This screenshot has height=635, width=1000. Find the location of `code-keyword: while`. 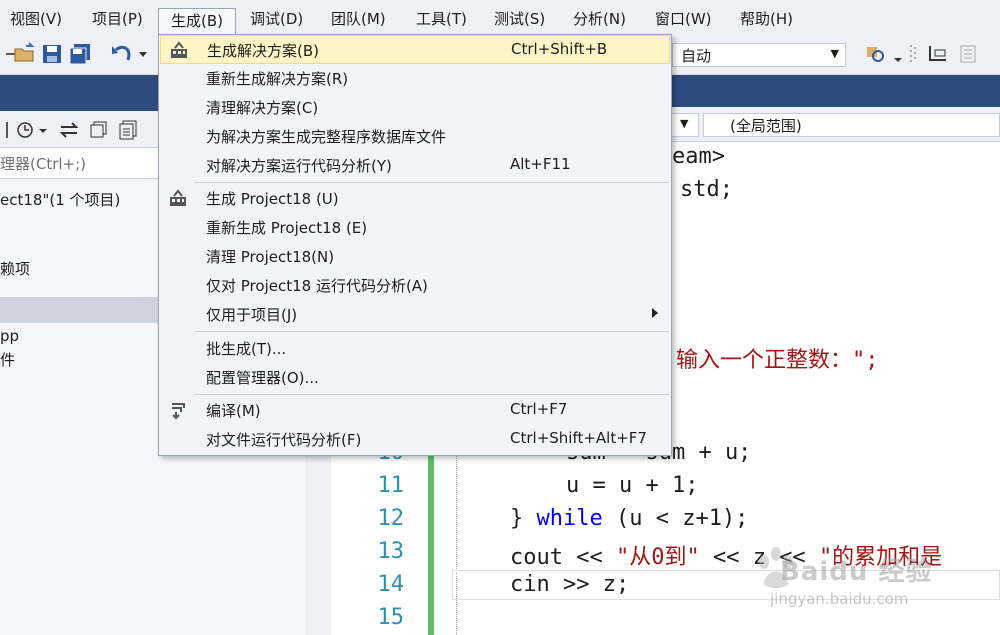

code-keyword: while is located at coordinates (569, 518).